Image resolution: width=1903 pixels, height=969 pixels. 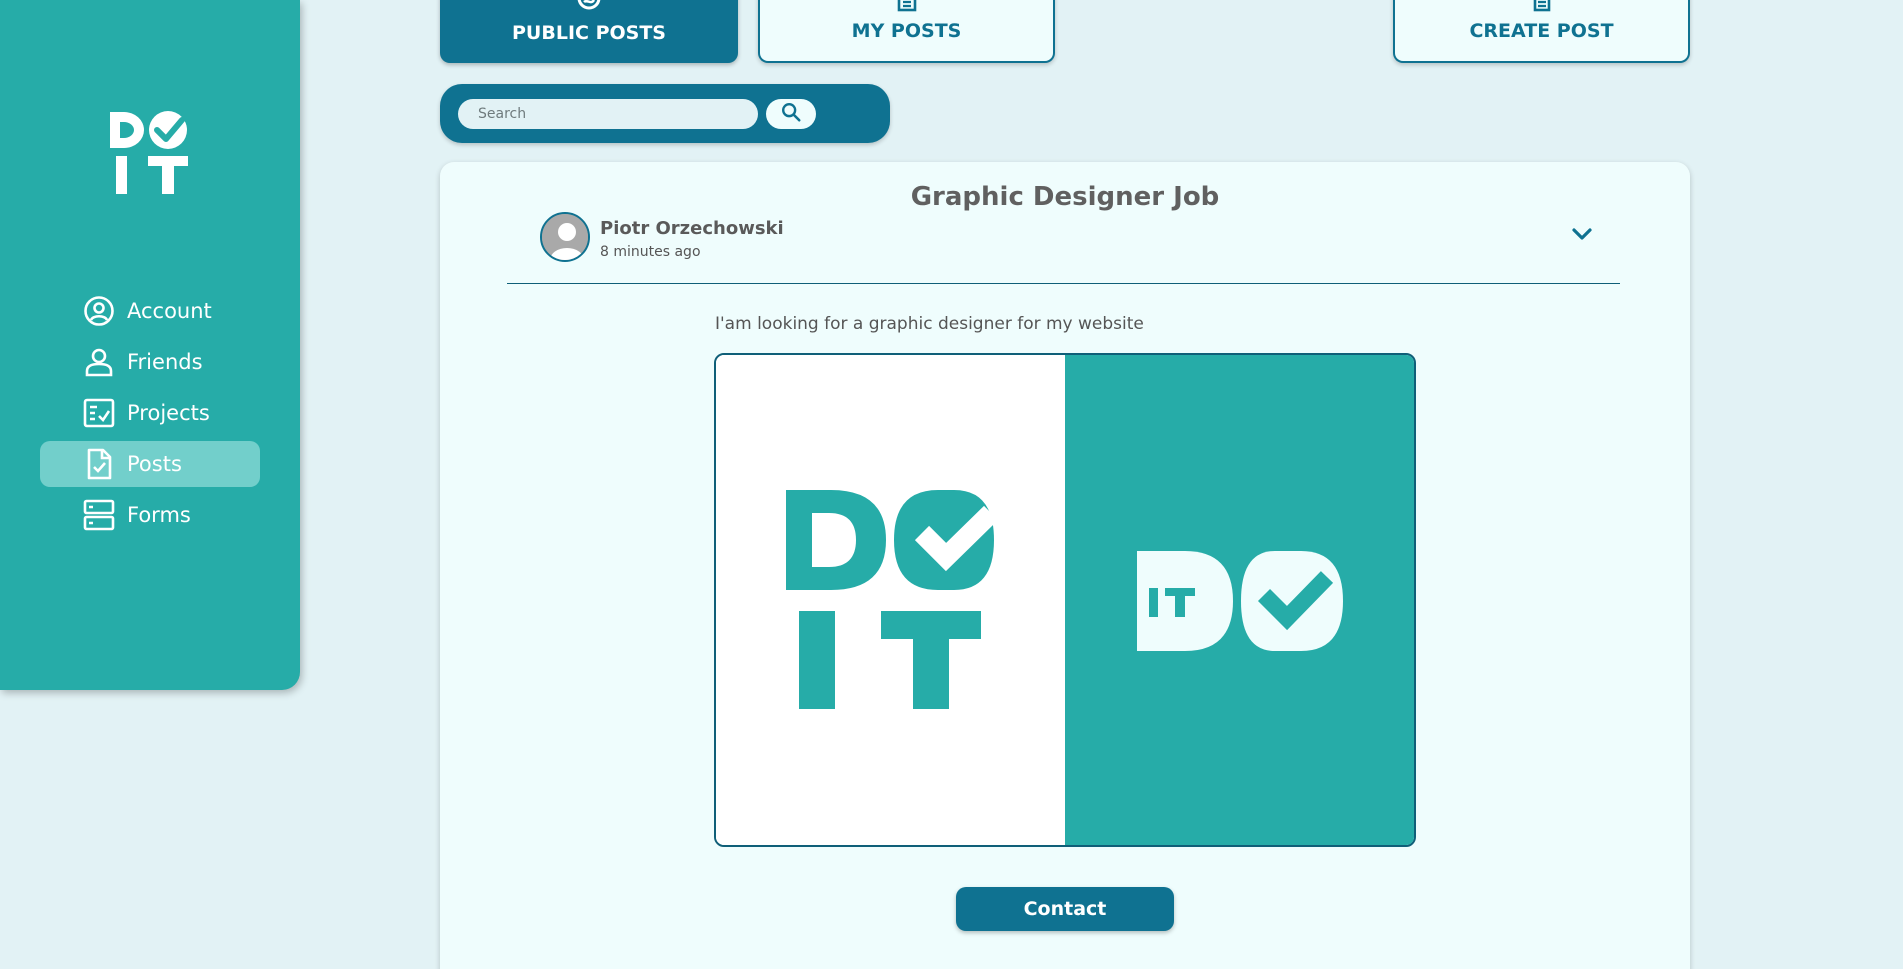 What do you see at coordinates (1065, 197) in the screenshot?
I see `post-title: Graphic Designer Job` at bounding box center [1065, 197].